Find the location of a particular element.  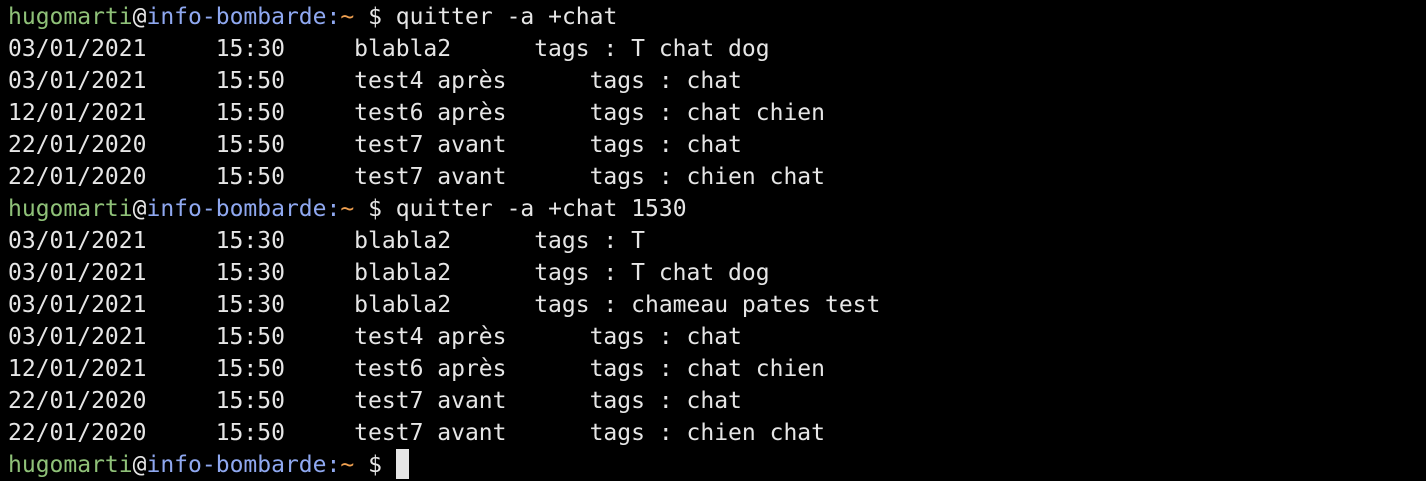

command-text: quitter -a +chat is located at coordinates (506, 17).